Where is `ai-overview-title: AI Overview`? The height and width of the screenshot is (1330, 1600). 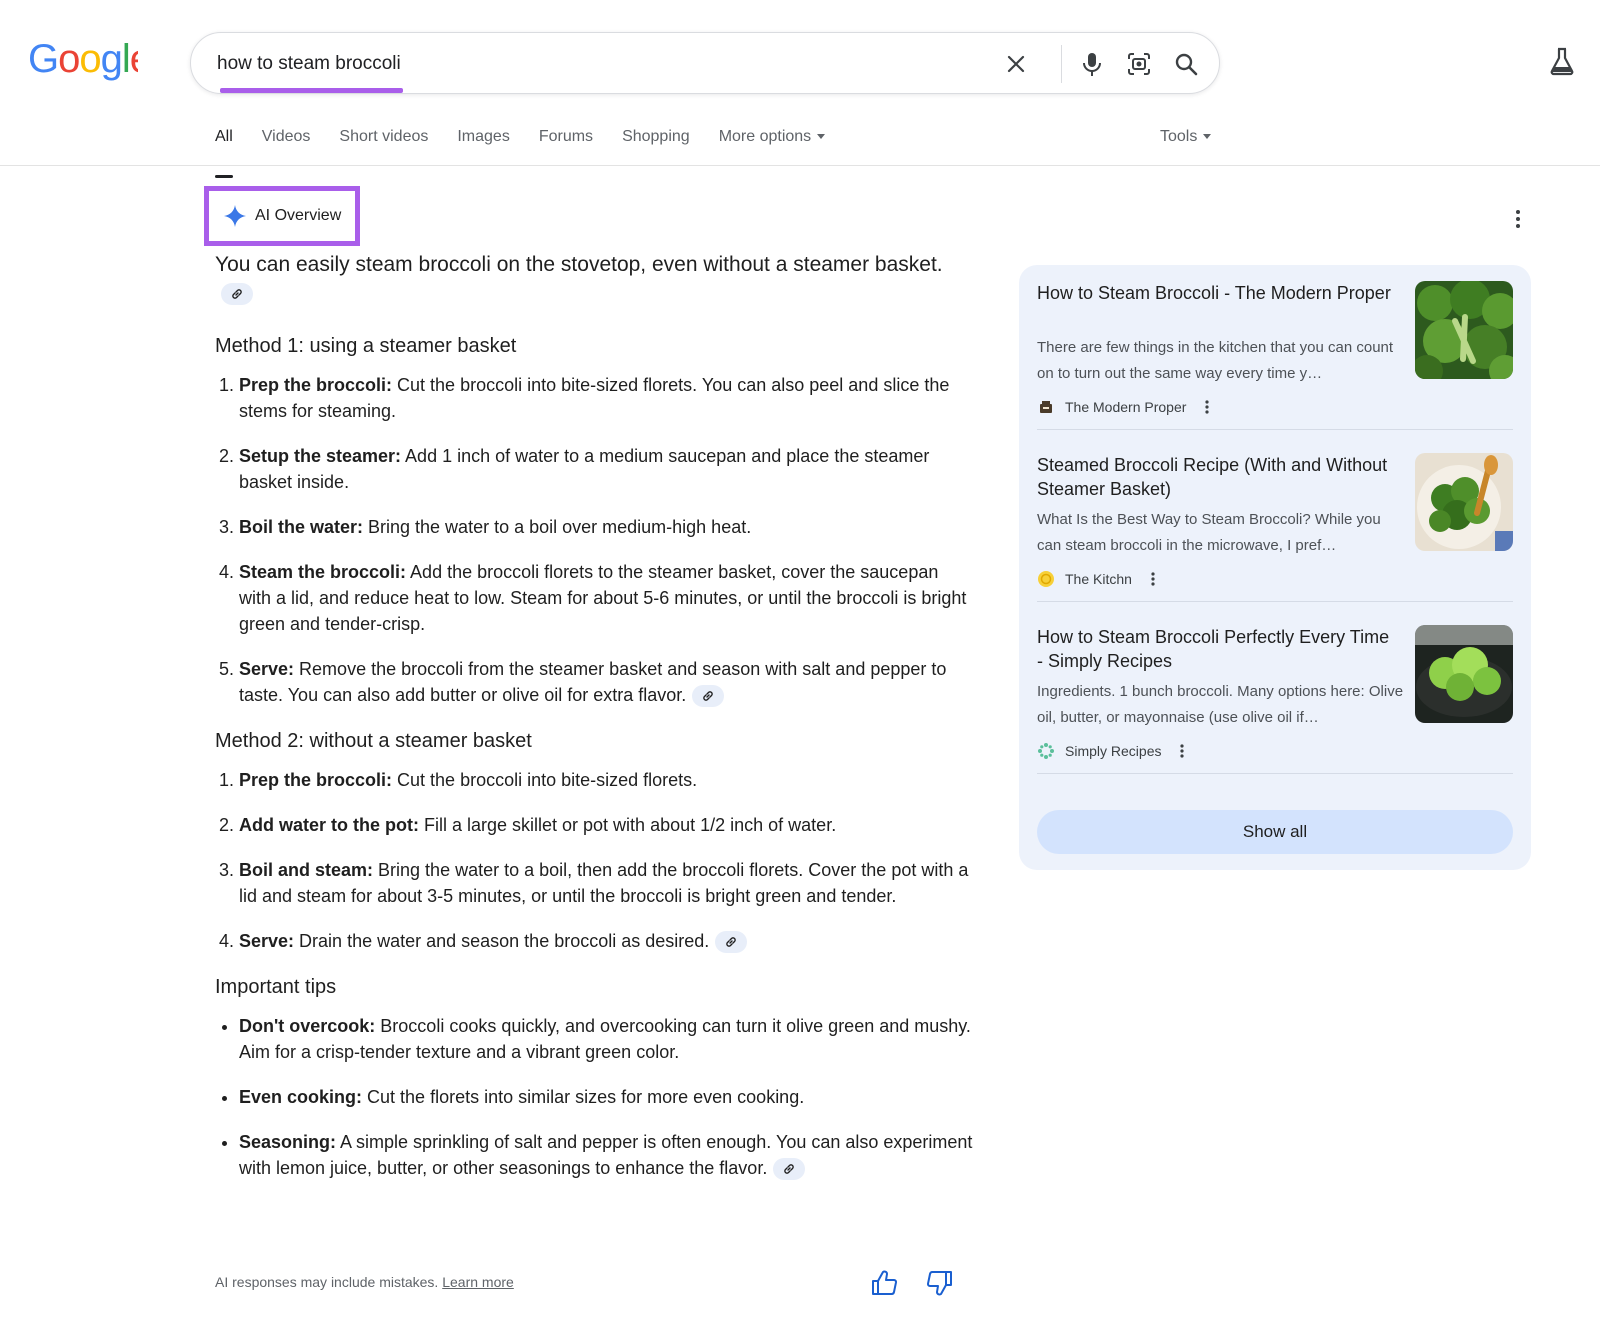
ai-overview-title: AI Overview is located at coordinates (298, 215).